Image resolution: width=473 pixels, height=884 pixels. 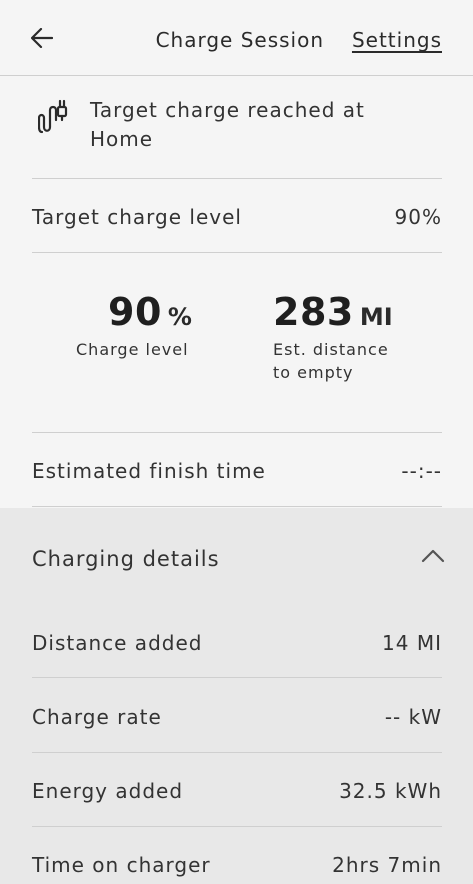 I want to click on charge-level-value: 90, so click(x=135, y=312).